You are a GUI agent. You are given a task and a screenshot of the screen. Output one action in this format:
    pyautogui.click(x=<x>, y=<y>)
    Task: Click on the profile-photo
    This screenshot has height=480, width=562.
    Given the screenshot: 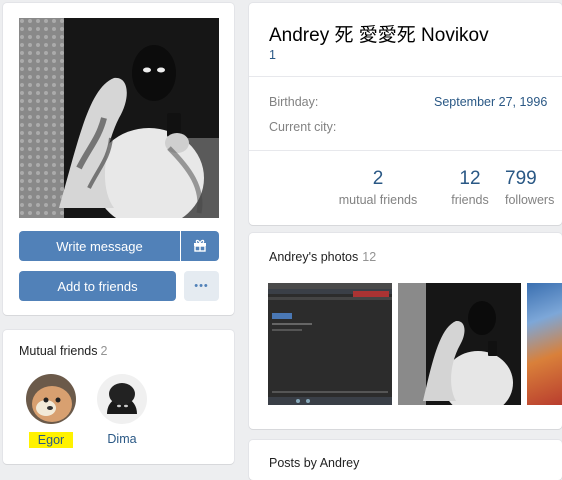 What is the action you would take?
    pyautogui.click(x=119, y=118)
    